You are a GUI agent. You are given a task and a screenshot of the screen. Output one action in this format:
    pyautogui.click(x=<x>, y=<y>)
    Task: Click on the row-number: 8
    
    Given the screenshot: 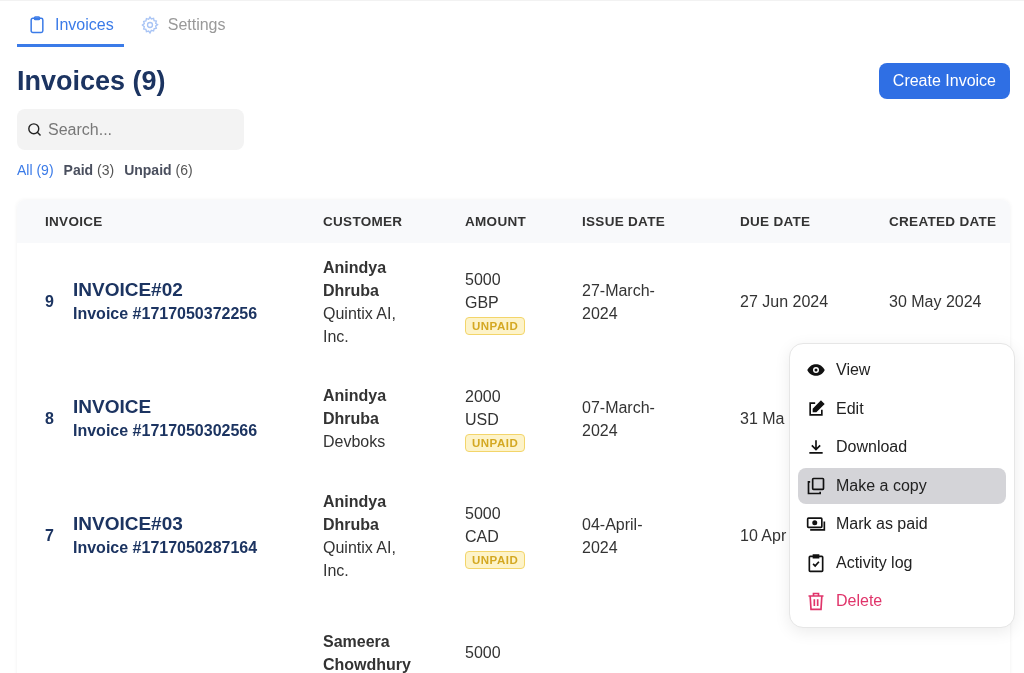 What is the action you would take?
    pyautogui.click(x=50, y=419)
    